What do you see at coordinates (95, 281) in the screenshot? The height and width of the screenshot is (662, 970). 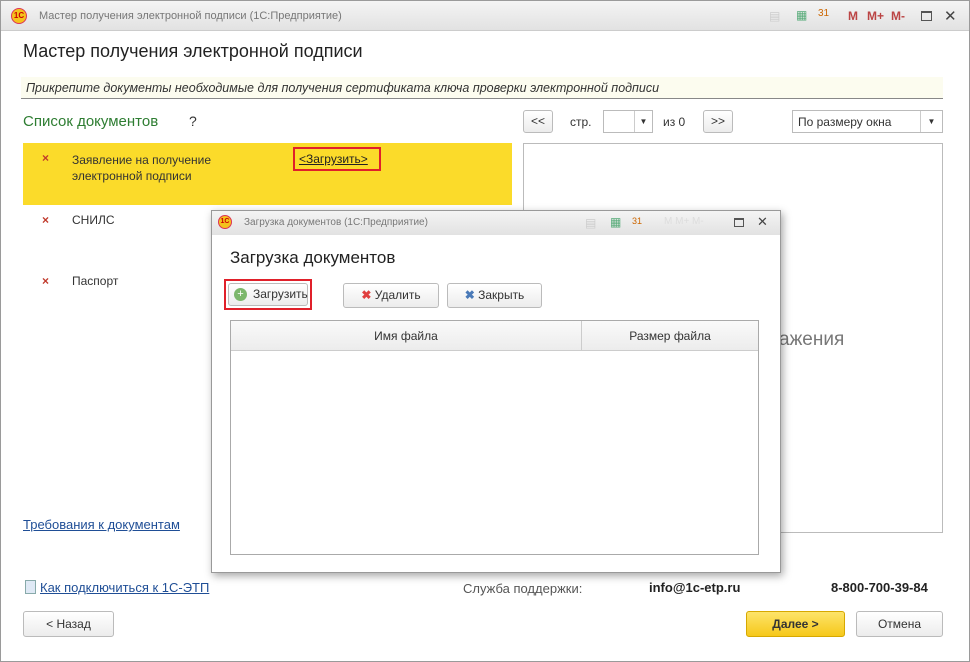 I see `document-name: Паспорт` at bounding box center [95, 281].